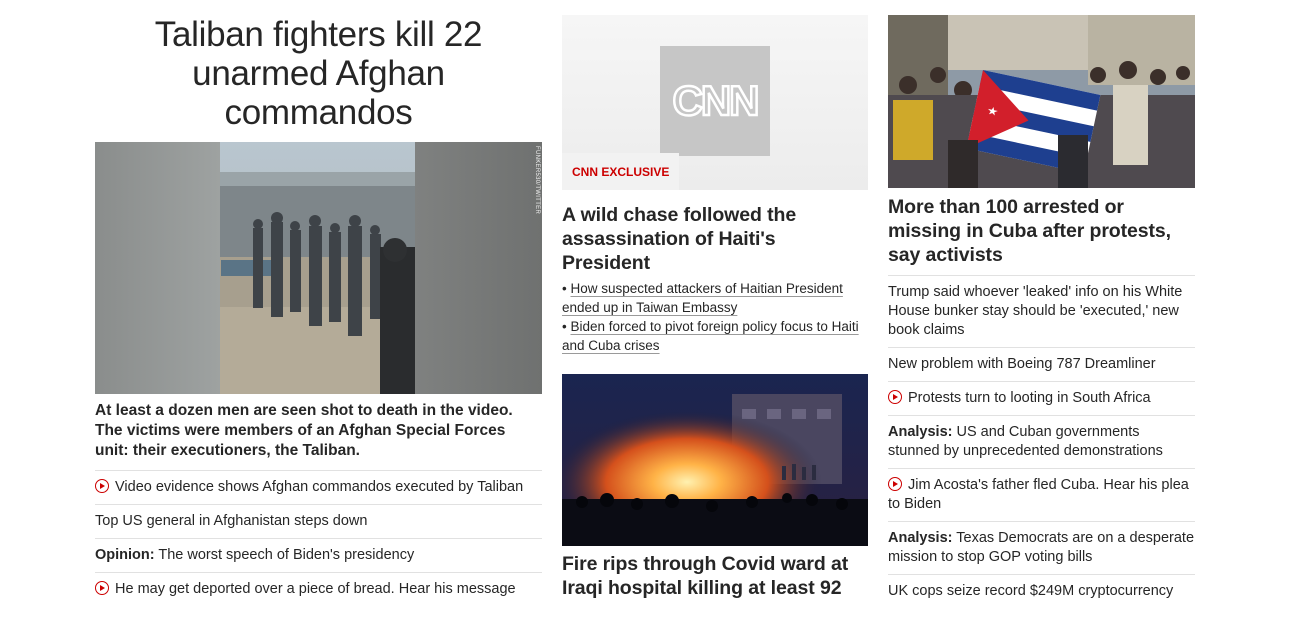 The image size is (1290, 643). I want to click on hospital-fire-photo, so click(715, 460).